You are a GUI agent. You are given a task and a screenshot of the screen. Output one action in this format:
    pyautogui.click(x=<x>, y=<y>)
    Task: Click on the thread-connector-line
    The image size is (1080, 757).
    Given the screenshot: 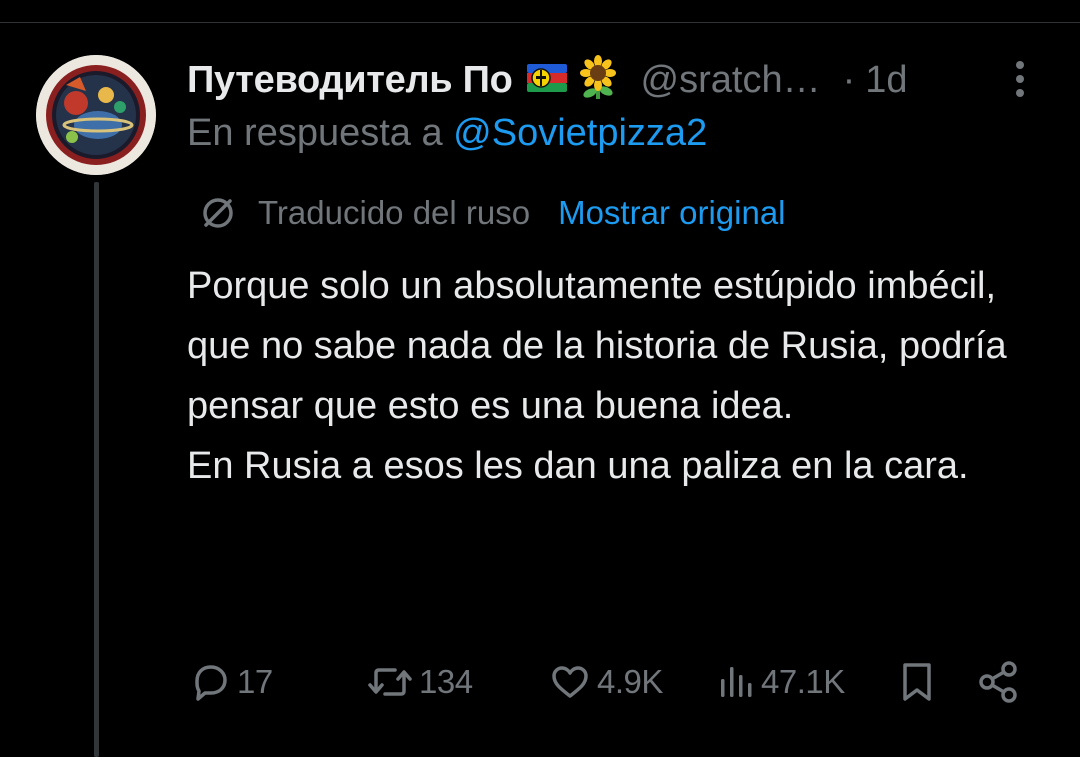 What is the action you would take?
    pyautogui.click(x=96, y=469)
    